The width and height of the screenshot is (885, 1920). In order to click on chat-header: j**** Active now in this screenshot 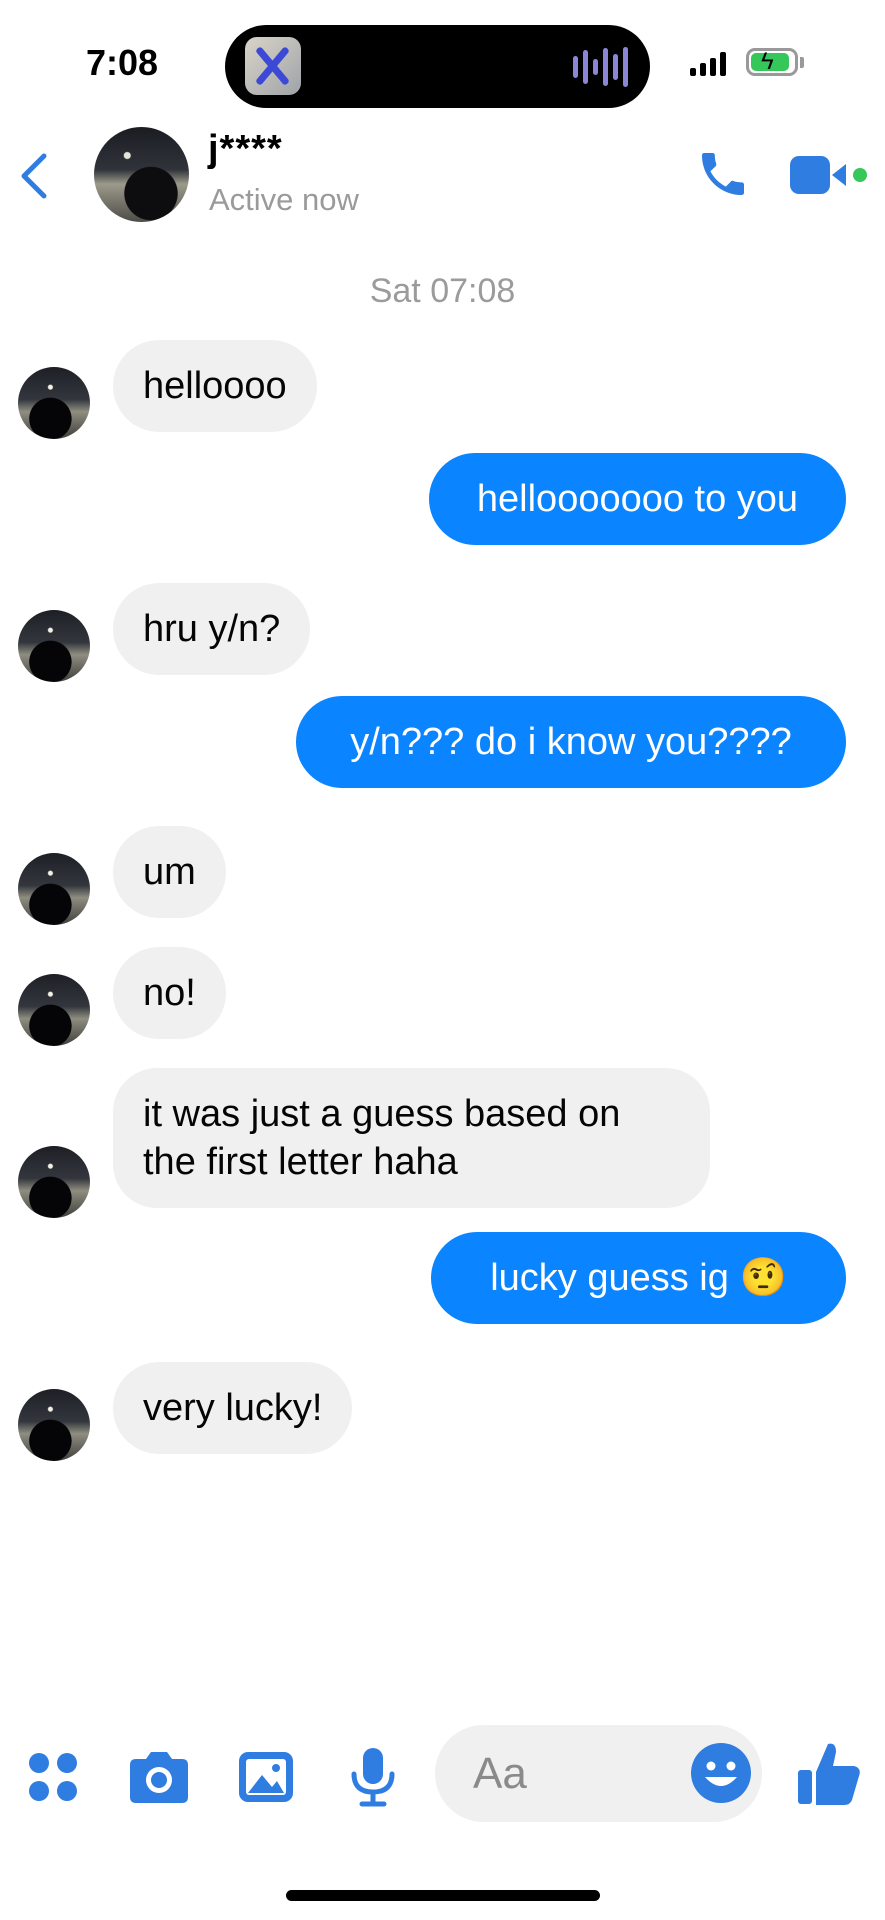, I will do `click(442, 175)`.